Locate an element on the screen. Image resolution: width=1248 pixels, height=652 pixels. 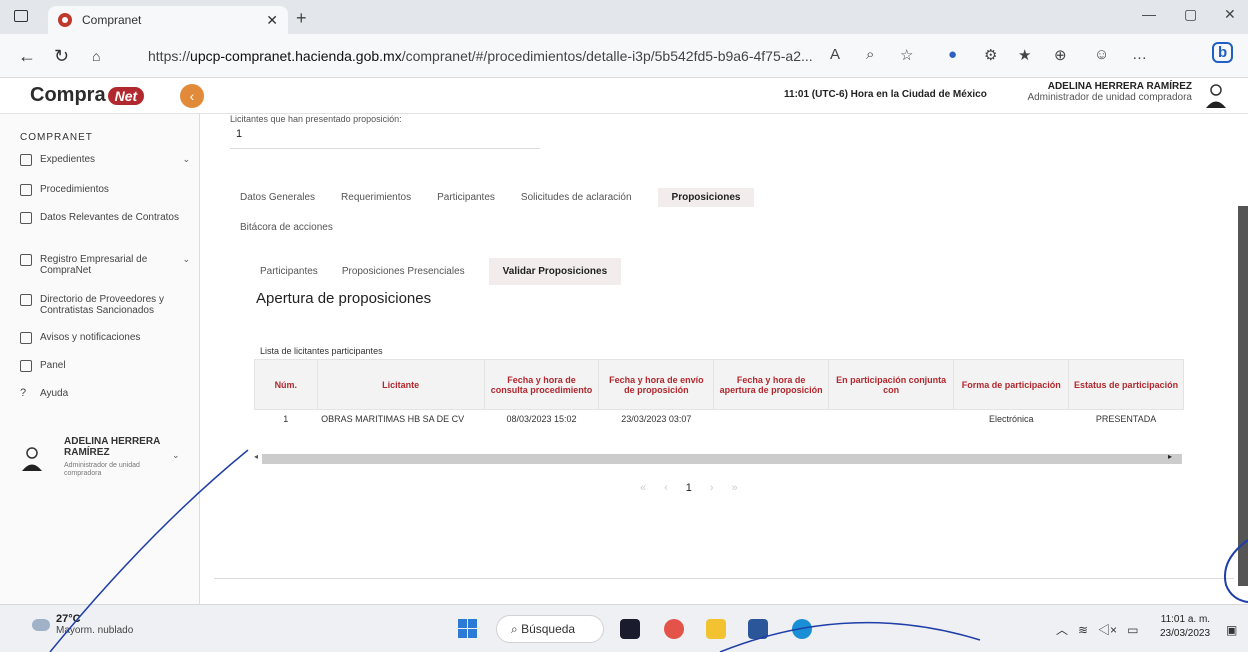
file-explorer-icon is located at coordinates (716, 629).